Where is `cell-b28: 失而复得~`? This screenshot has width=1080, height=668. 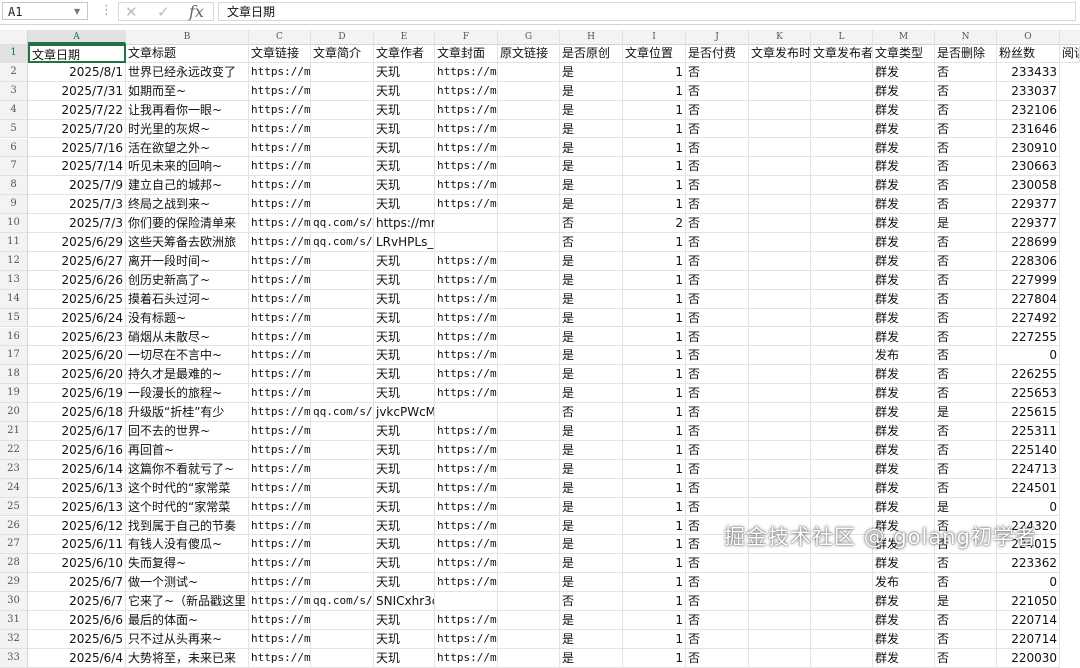 cell-b28: 失而复得~ is located at coordinates (187, 564).